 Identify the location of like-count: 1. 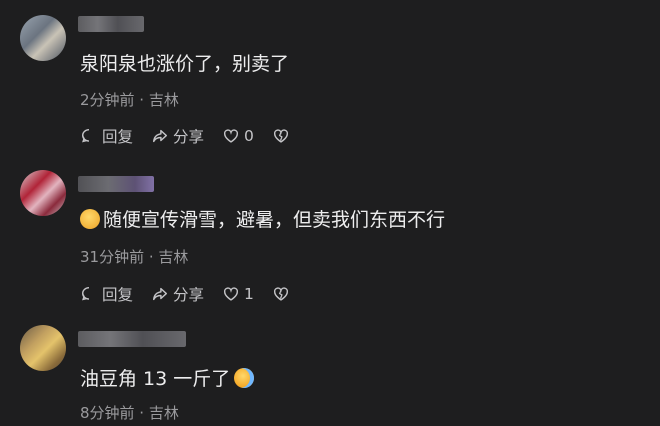
(249, 294).